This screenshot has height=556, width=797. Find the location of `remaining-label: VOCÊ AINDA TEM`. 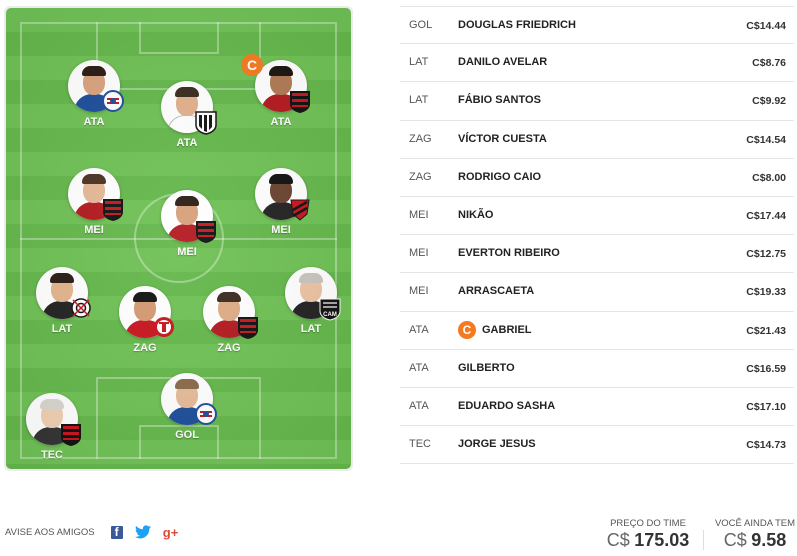

remaining-label: VOCÊ AINDA TEM is located at coordinates (755, 523).